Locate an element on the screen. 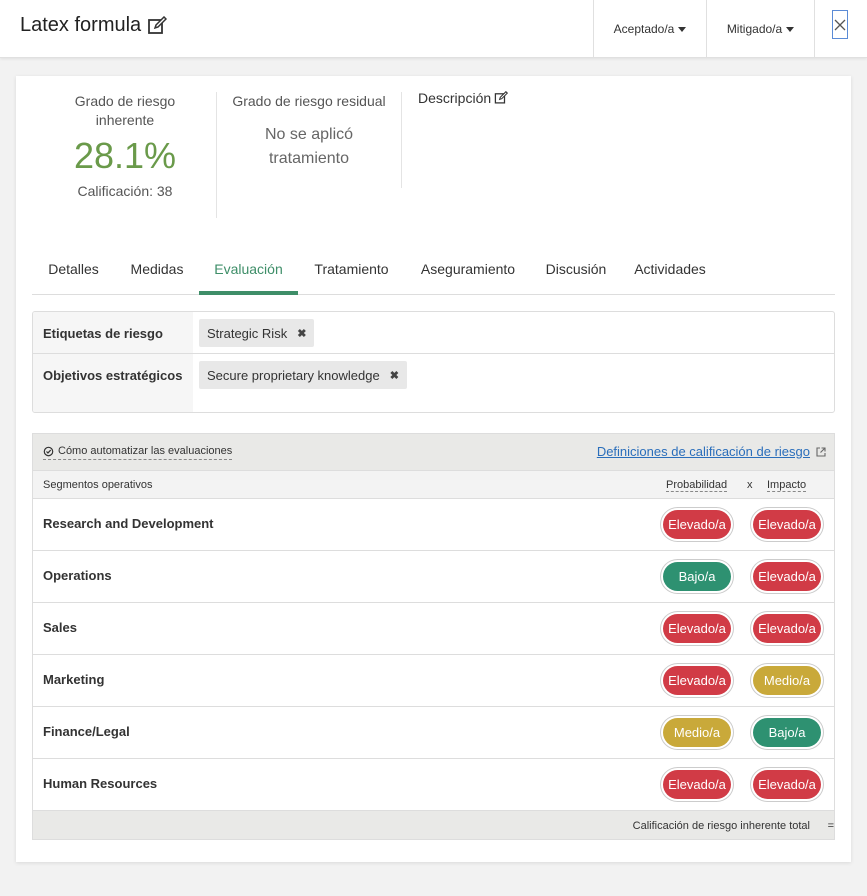 The image size is (867, 896). description-label: Descripción is located at coordinates (455, 98).